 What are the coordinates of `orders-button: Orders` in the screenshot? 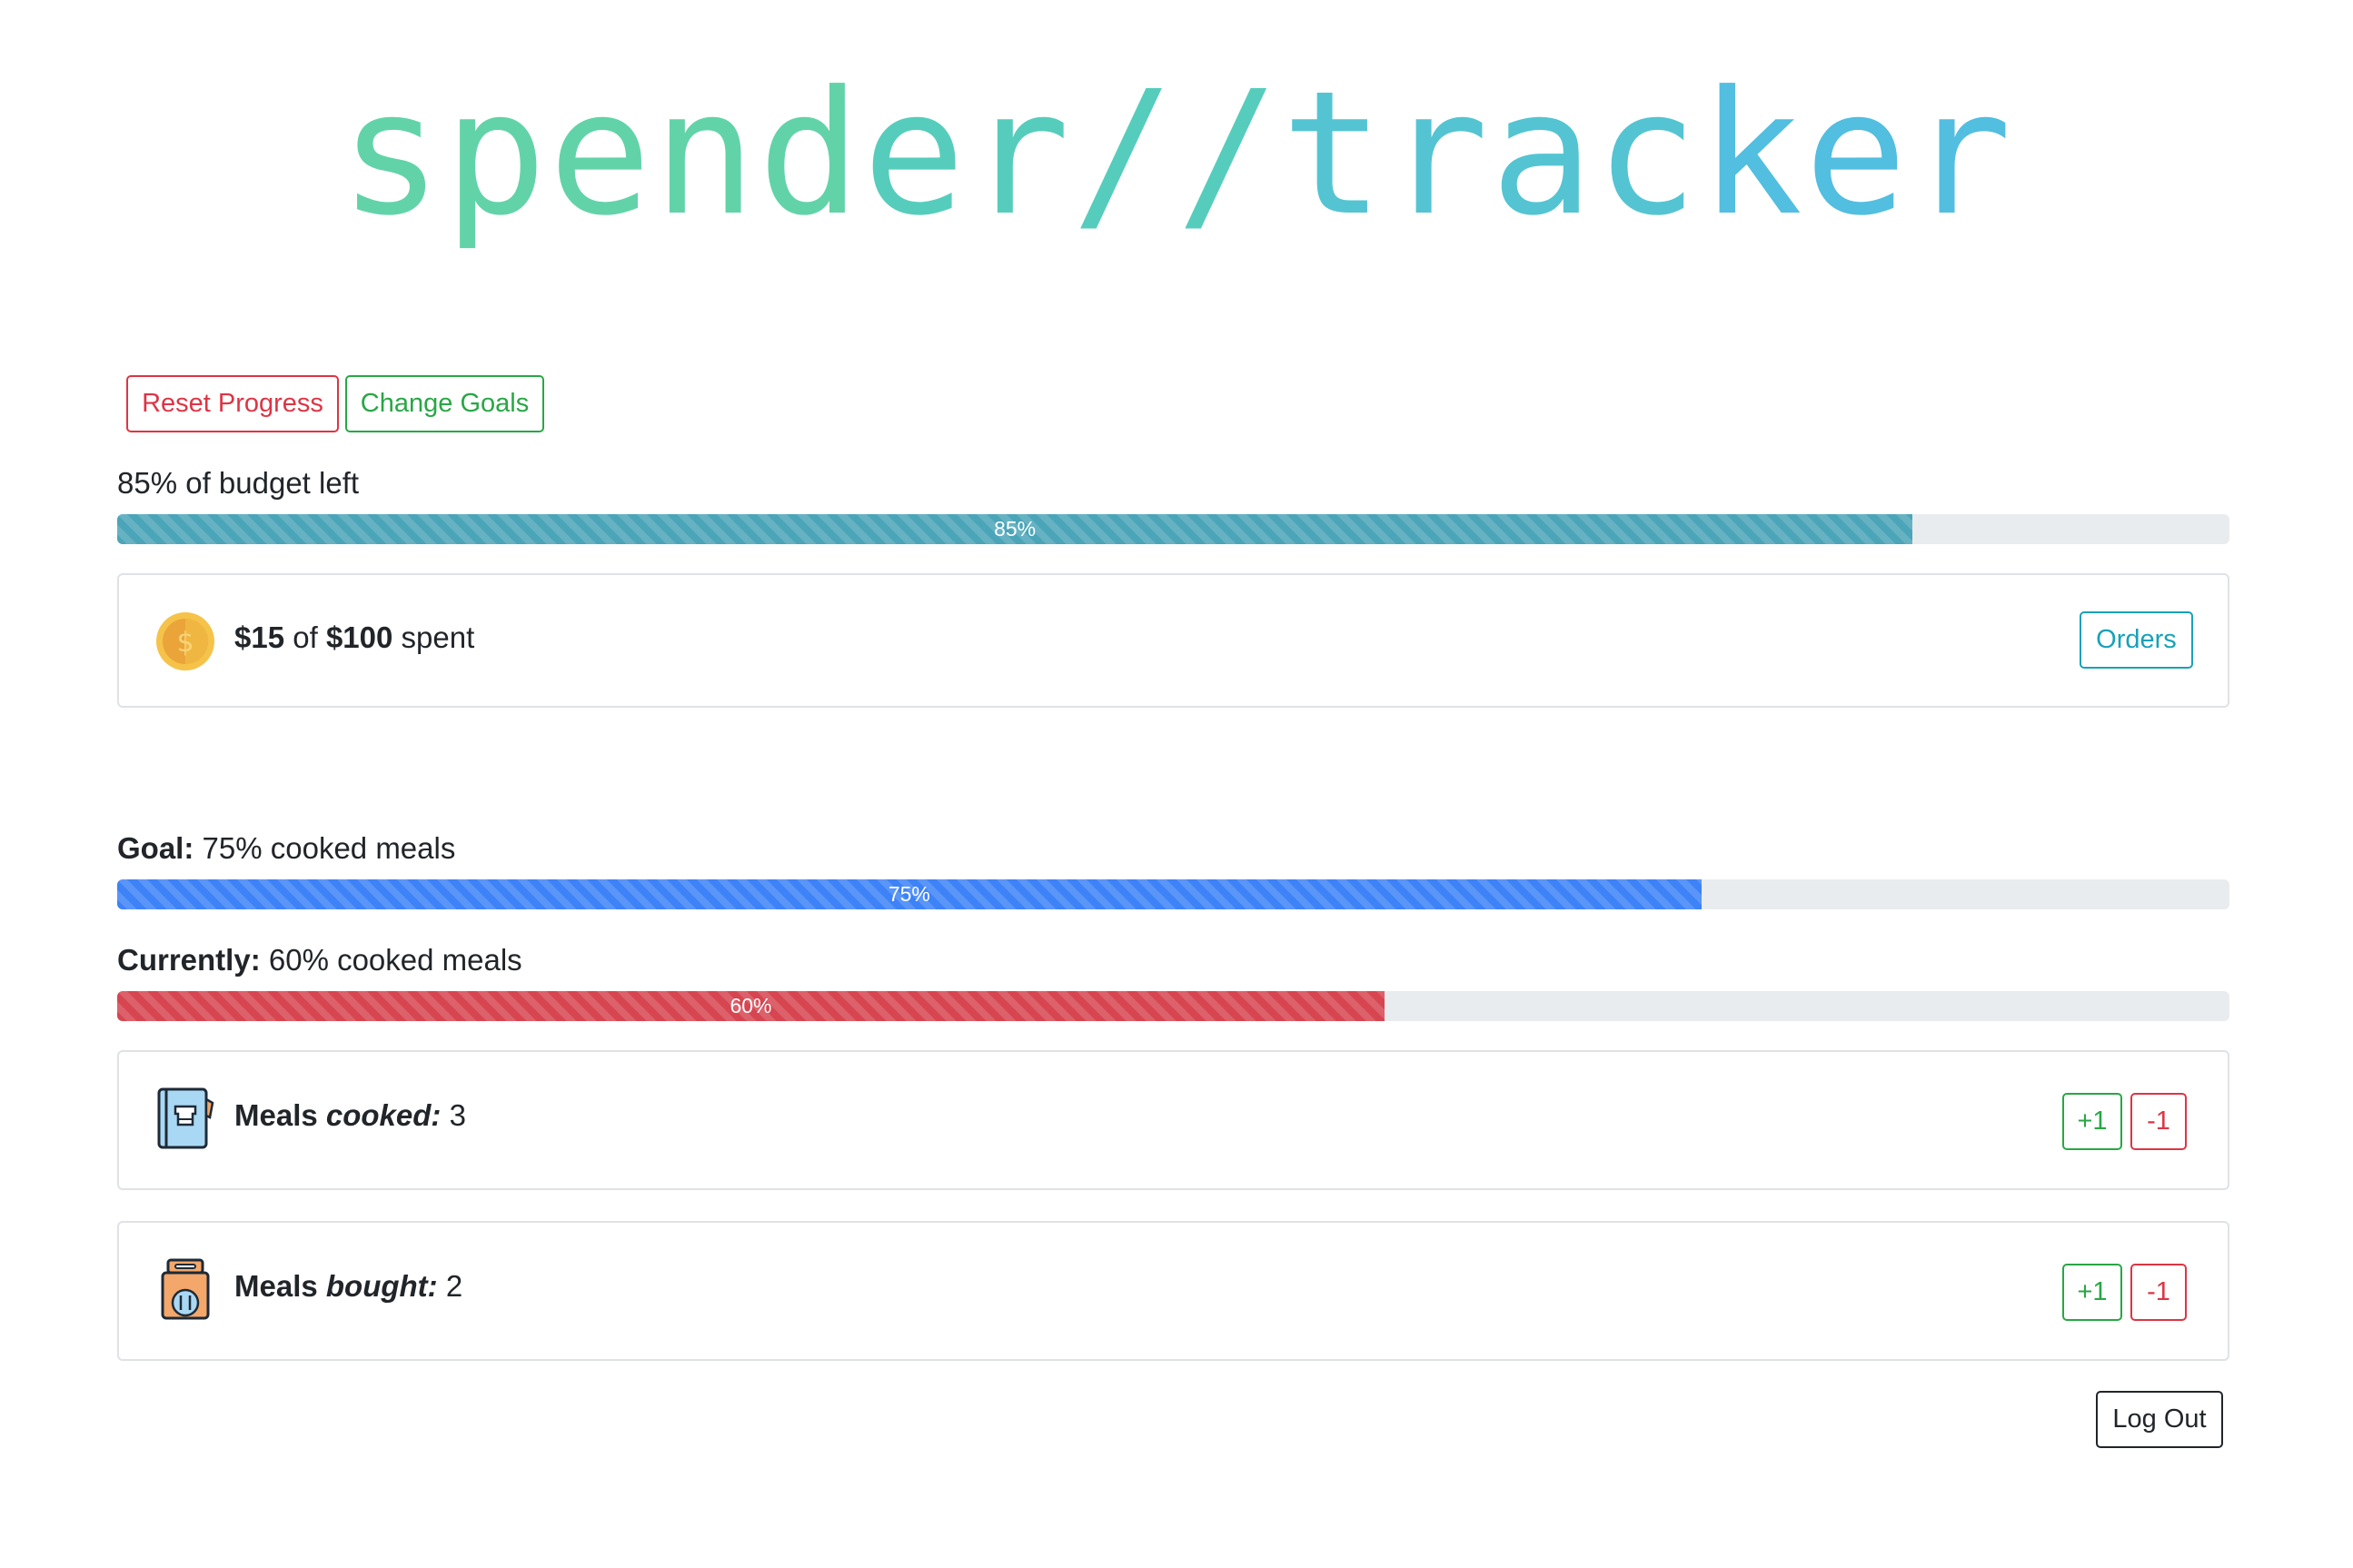 It's located at (2136, 640).